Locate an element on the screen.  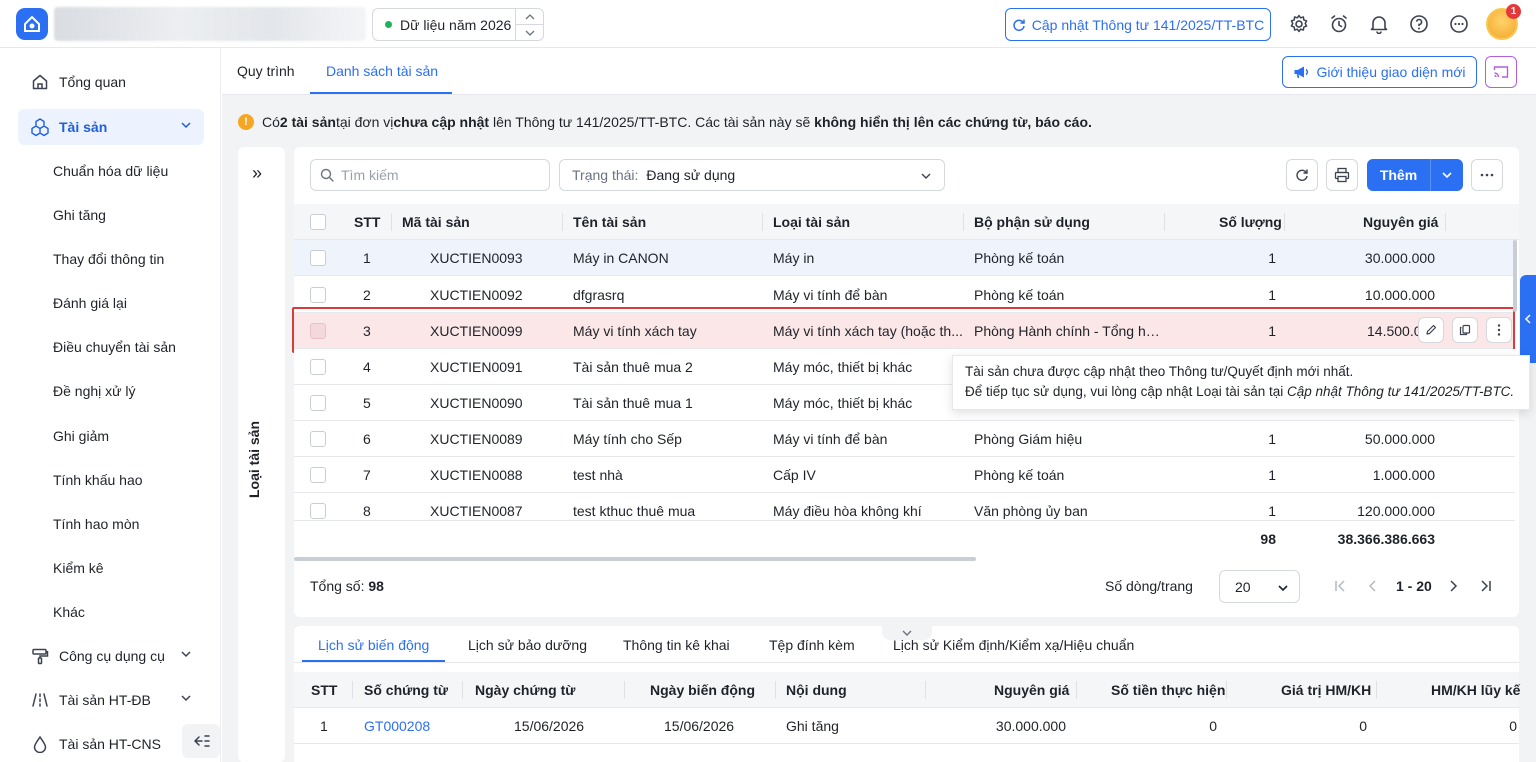
sidebar-item-road-assets: Tài sản HT-ĐB is located at coordinates (111, 700).